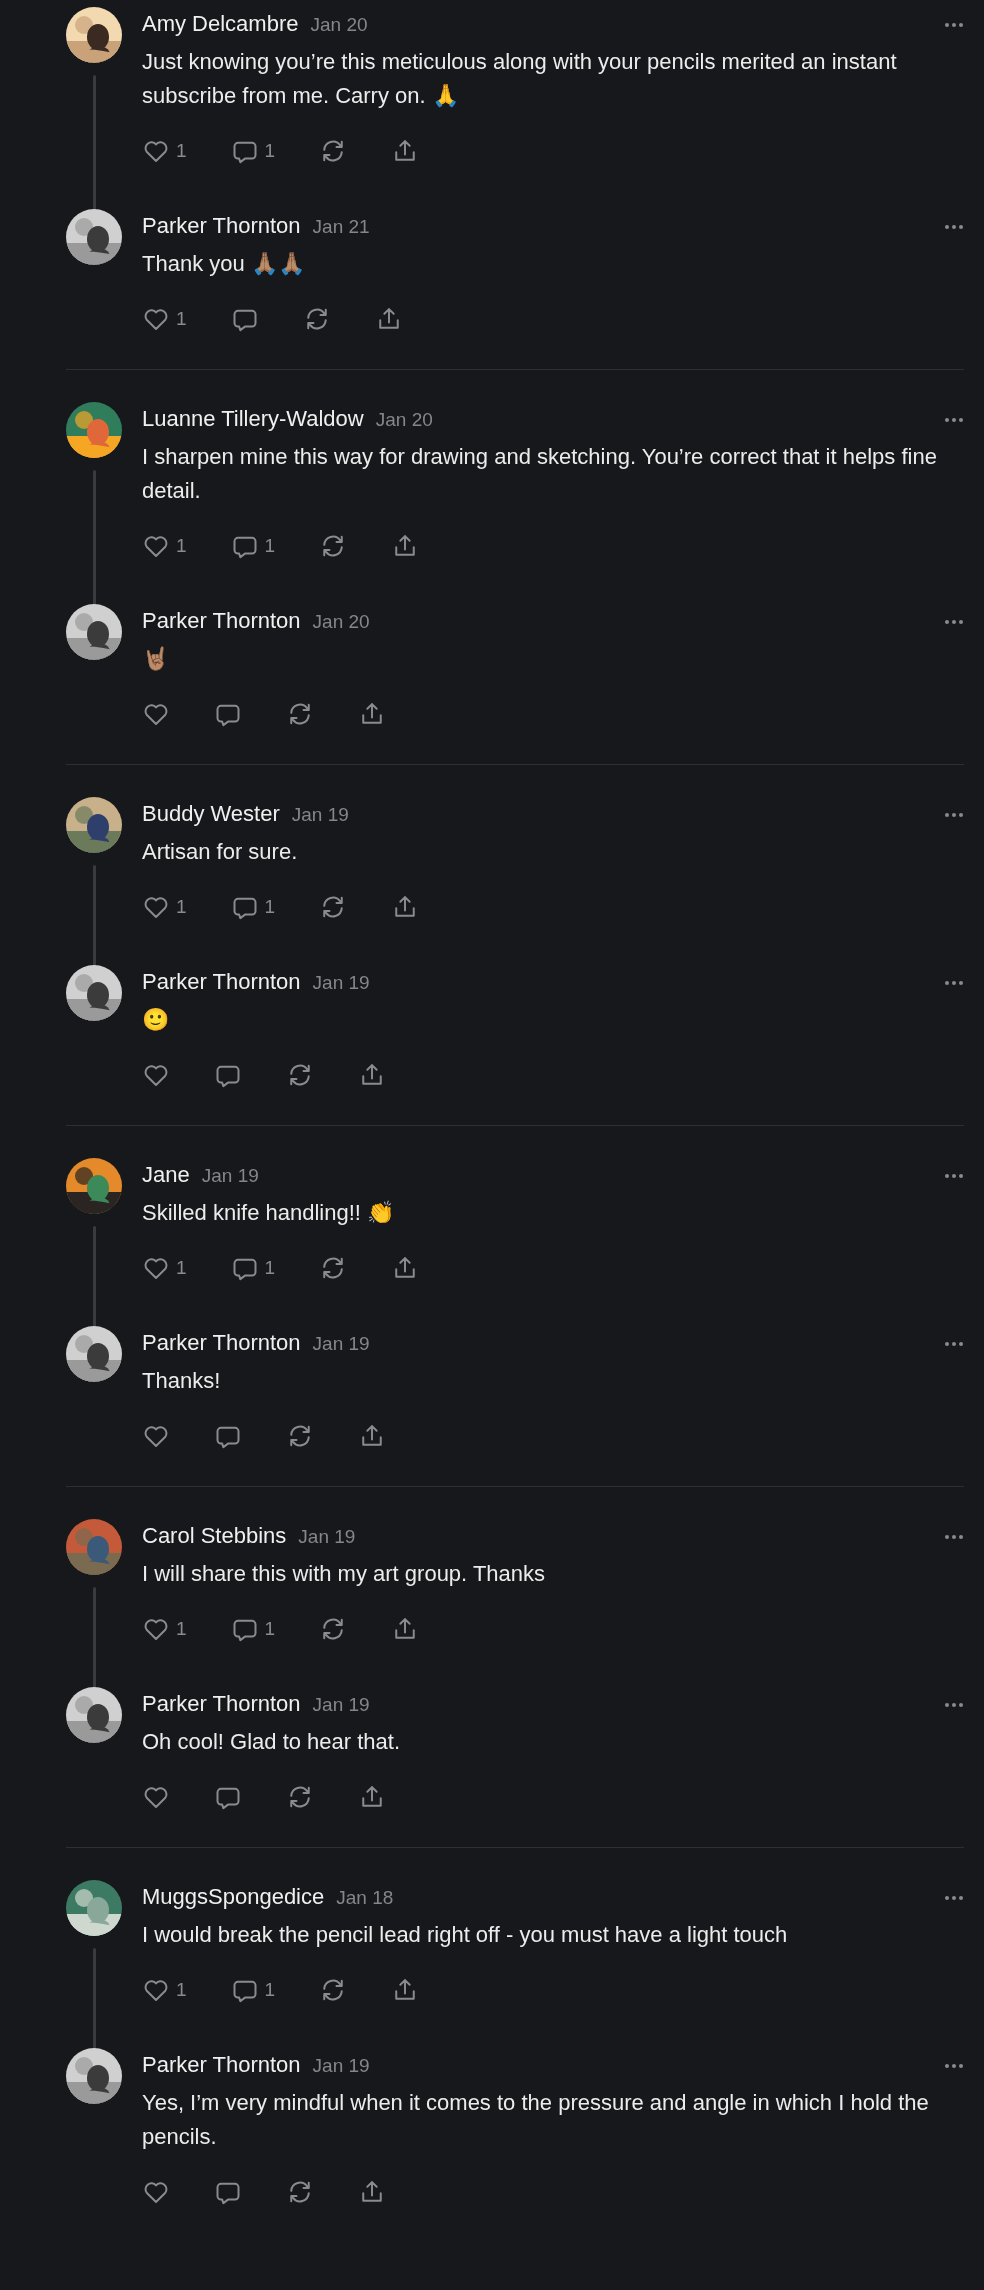 This screenshot has height=2290, width=984. Describe the element at coordinates (220, 24) in the screenshot. I see `author-name: Amy Delcambre` at that location.